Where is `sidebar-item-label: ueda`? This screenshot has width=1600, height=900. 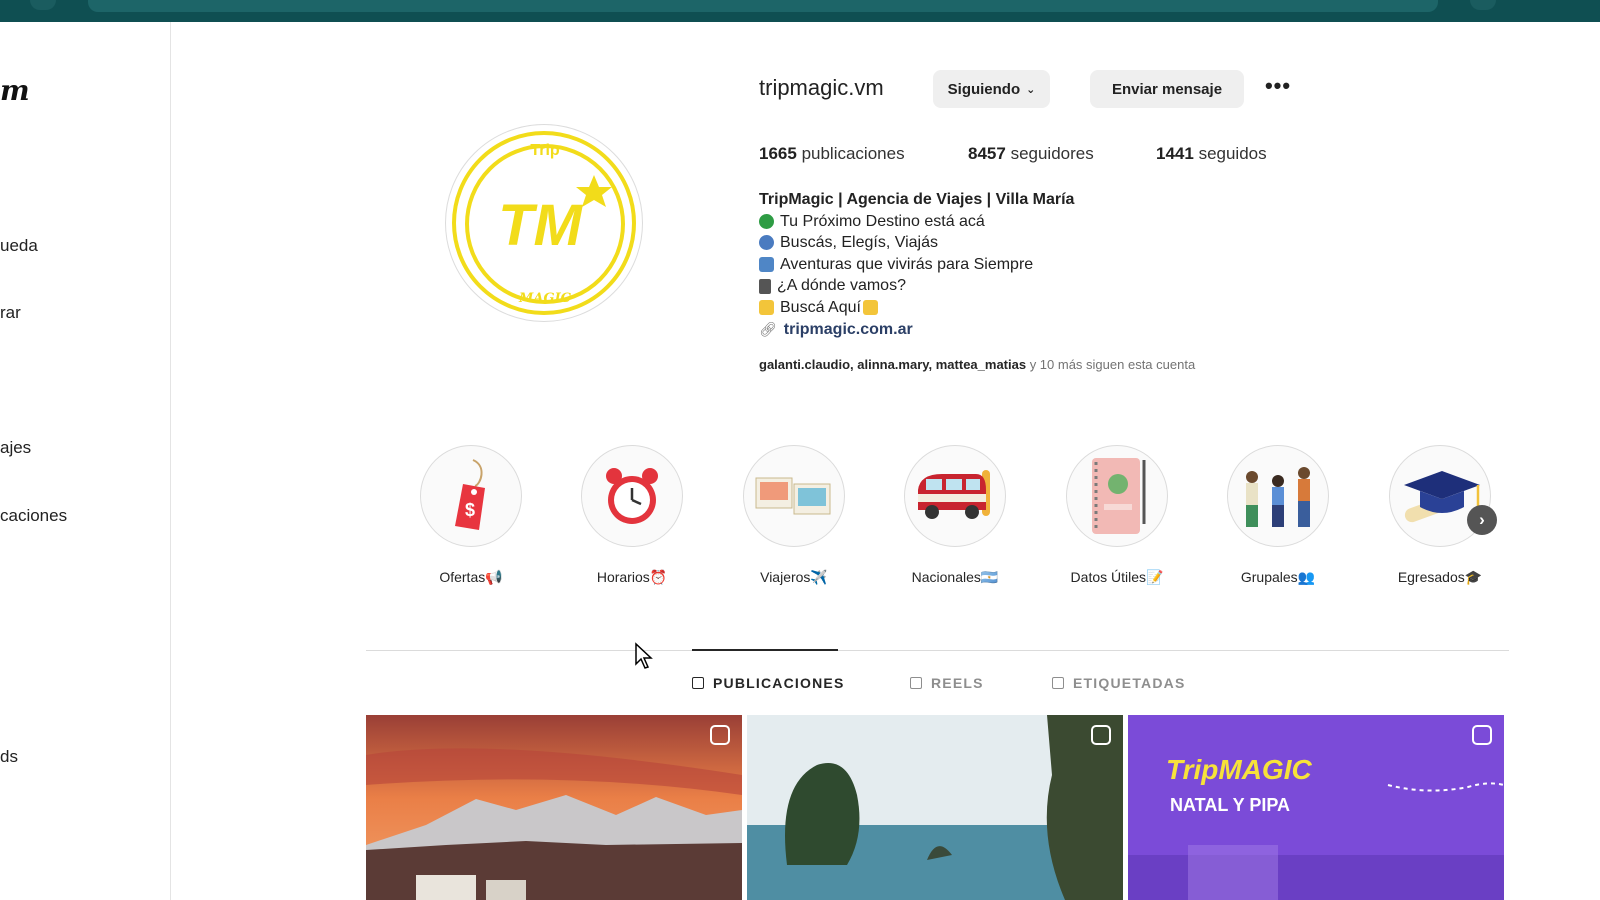
sidebar-item-label: ueda is located at coordinates (19, 245).